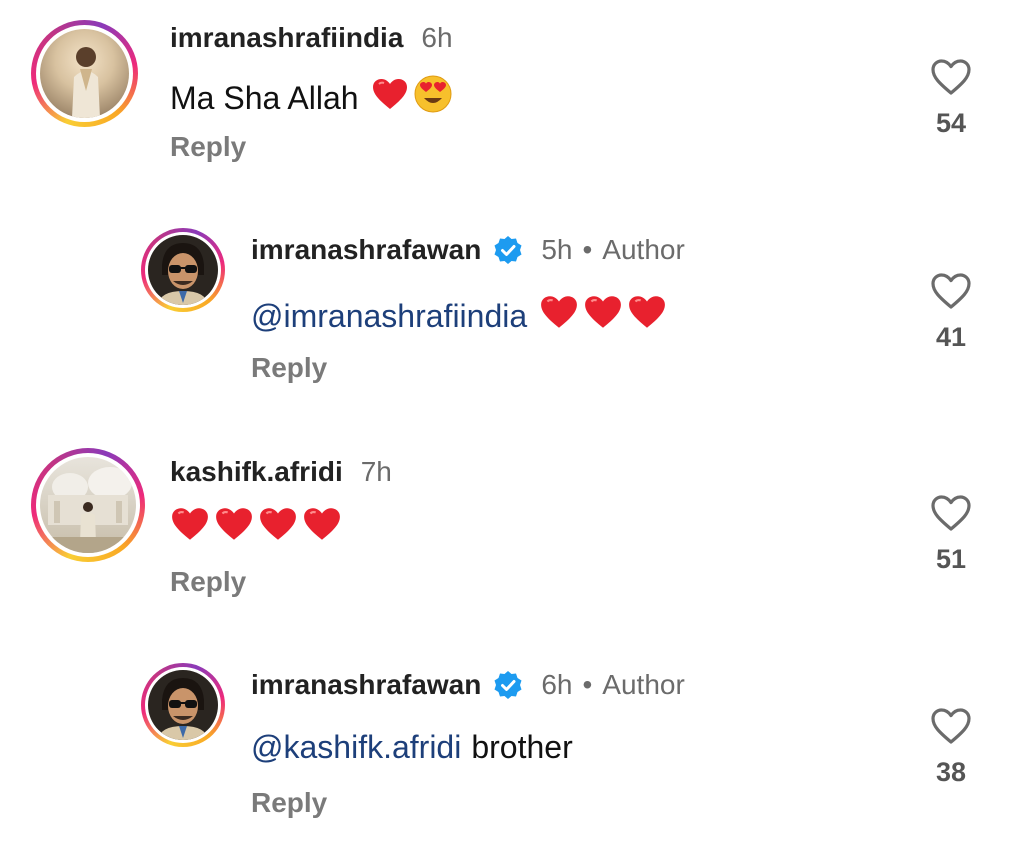 The image size is (1024, 846). I want to click on like-count: 38, so click(951, 772).